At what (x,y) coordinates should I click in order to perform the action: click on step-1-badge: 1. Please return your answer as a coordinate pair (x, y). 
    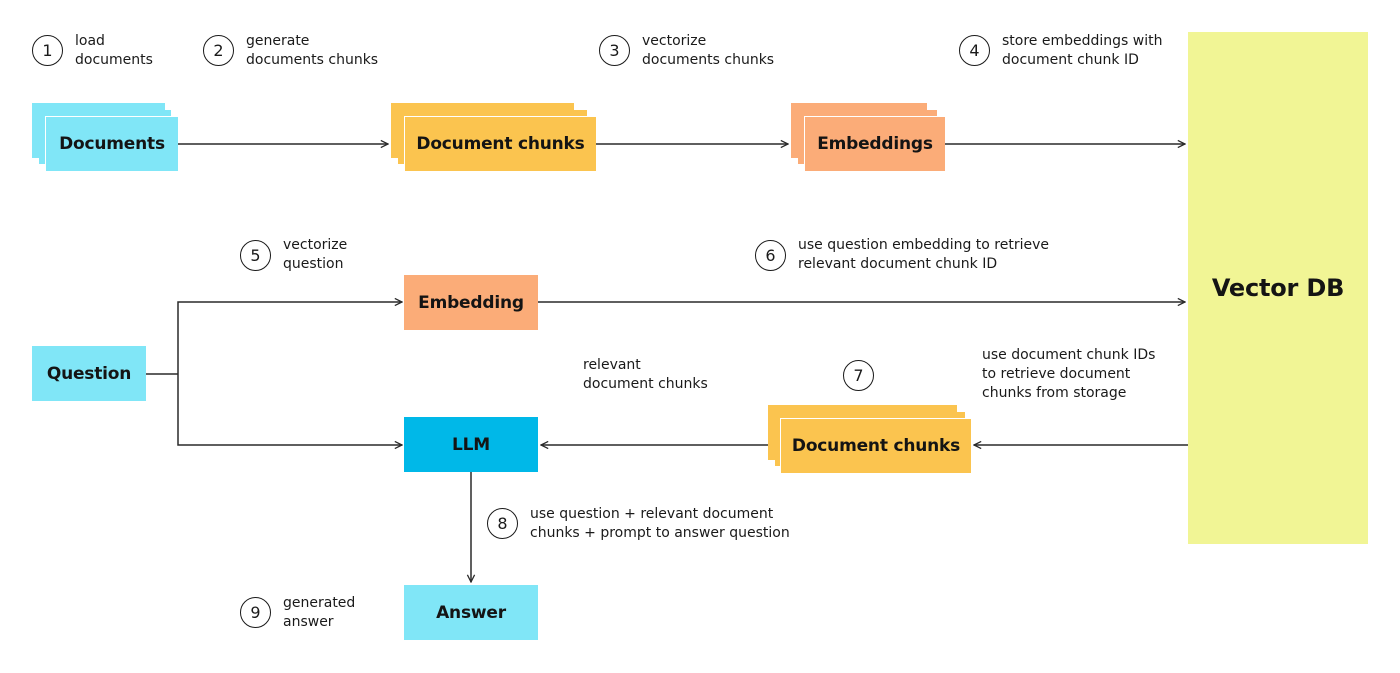
    Looking at the image, I should click on (47, 50).